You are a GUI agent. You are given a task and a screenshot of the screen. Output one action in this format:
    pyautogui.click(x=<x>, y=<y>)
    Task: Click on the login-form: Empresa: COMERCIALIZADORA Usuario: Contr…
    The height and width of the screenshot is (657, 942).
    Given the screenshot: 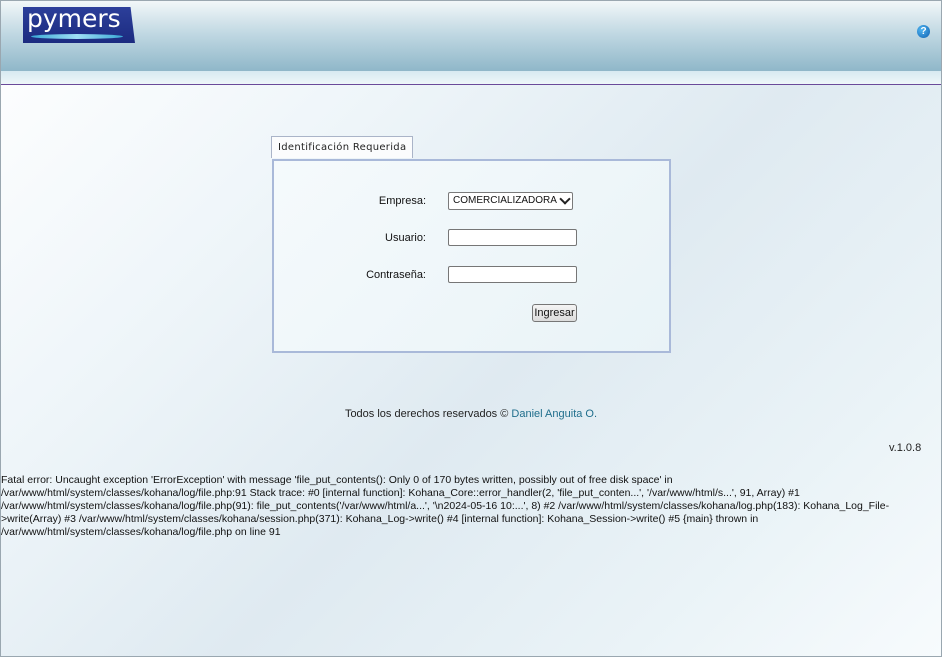 What is the action you would take?
    pyautogui.click(x=471, y=256)
    